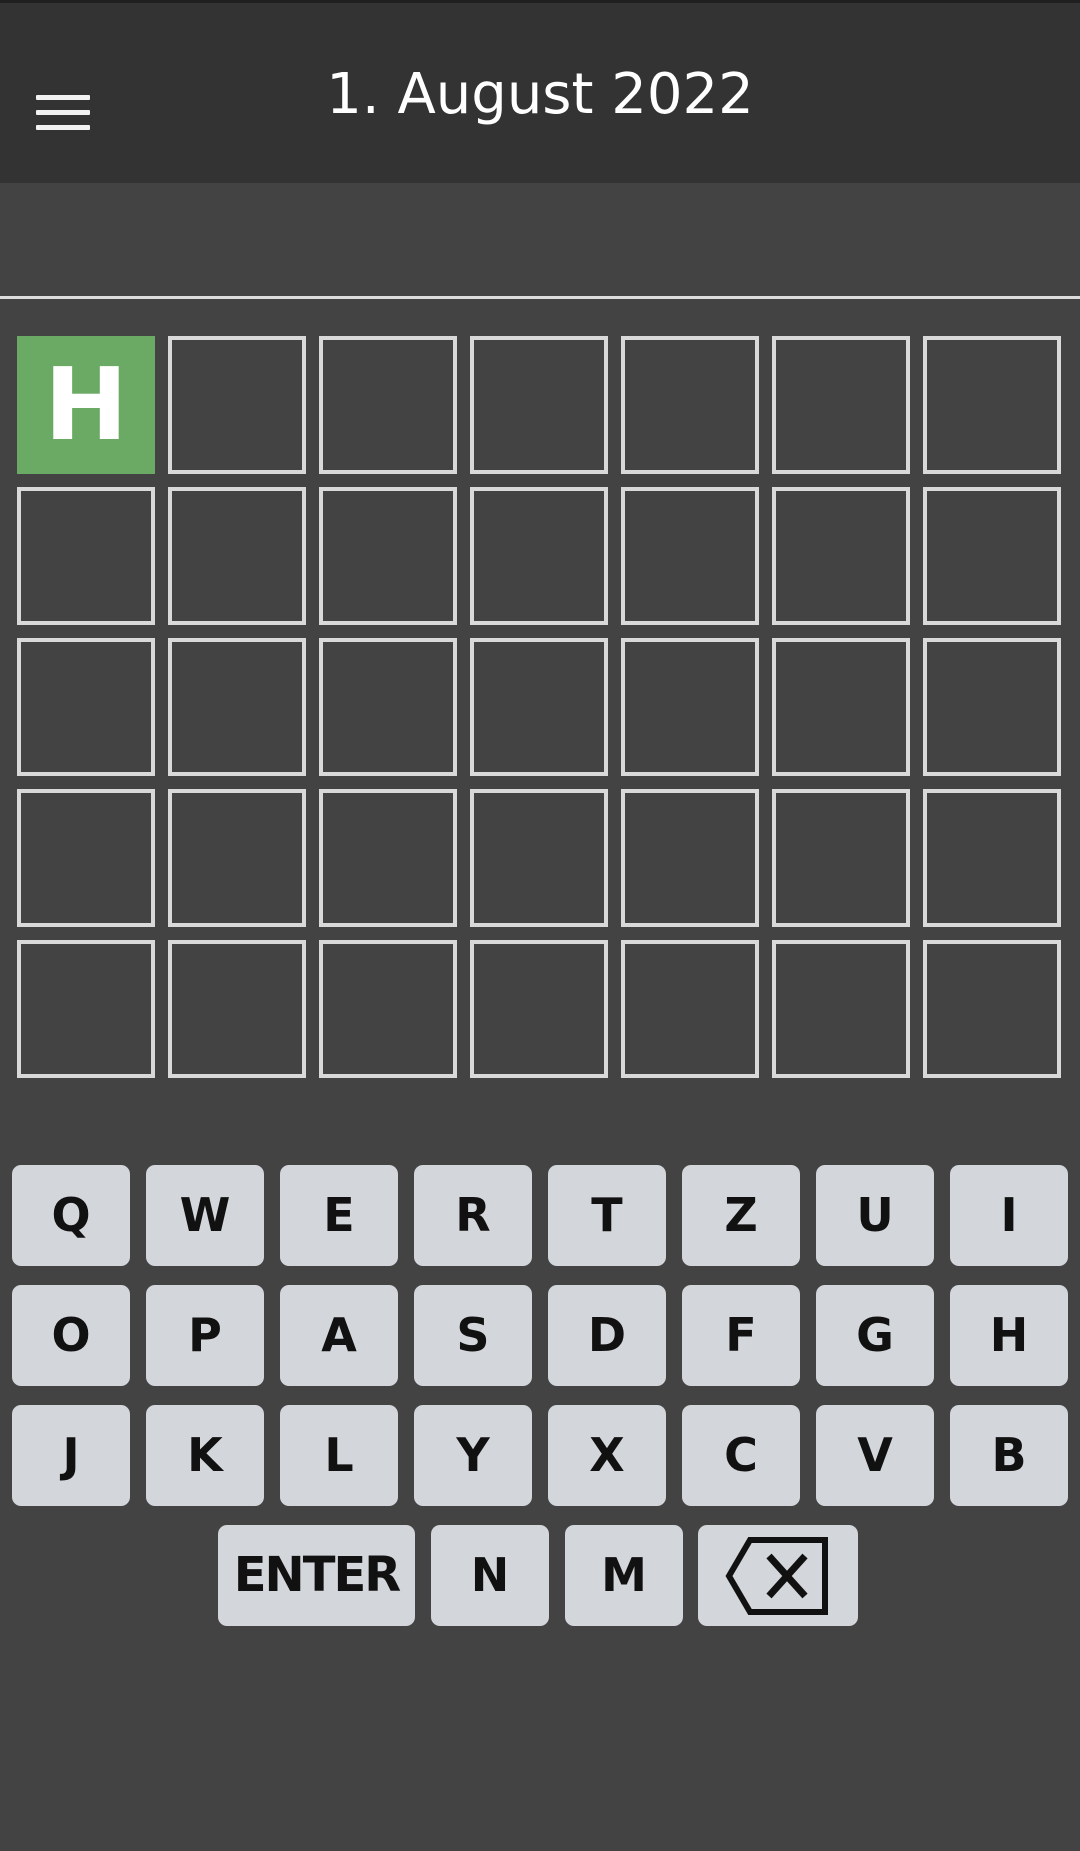 The image size is (1080, 1851). I want to click on key-w: W, so click(205, 1215).